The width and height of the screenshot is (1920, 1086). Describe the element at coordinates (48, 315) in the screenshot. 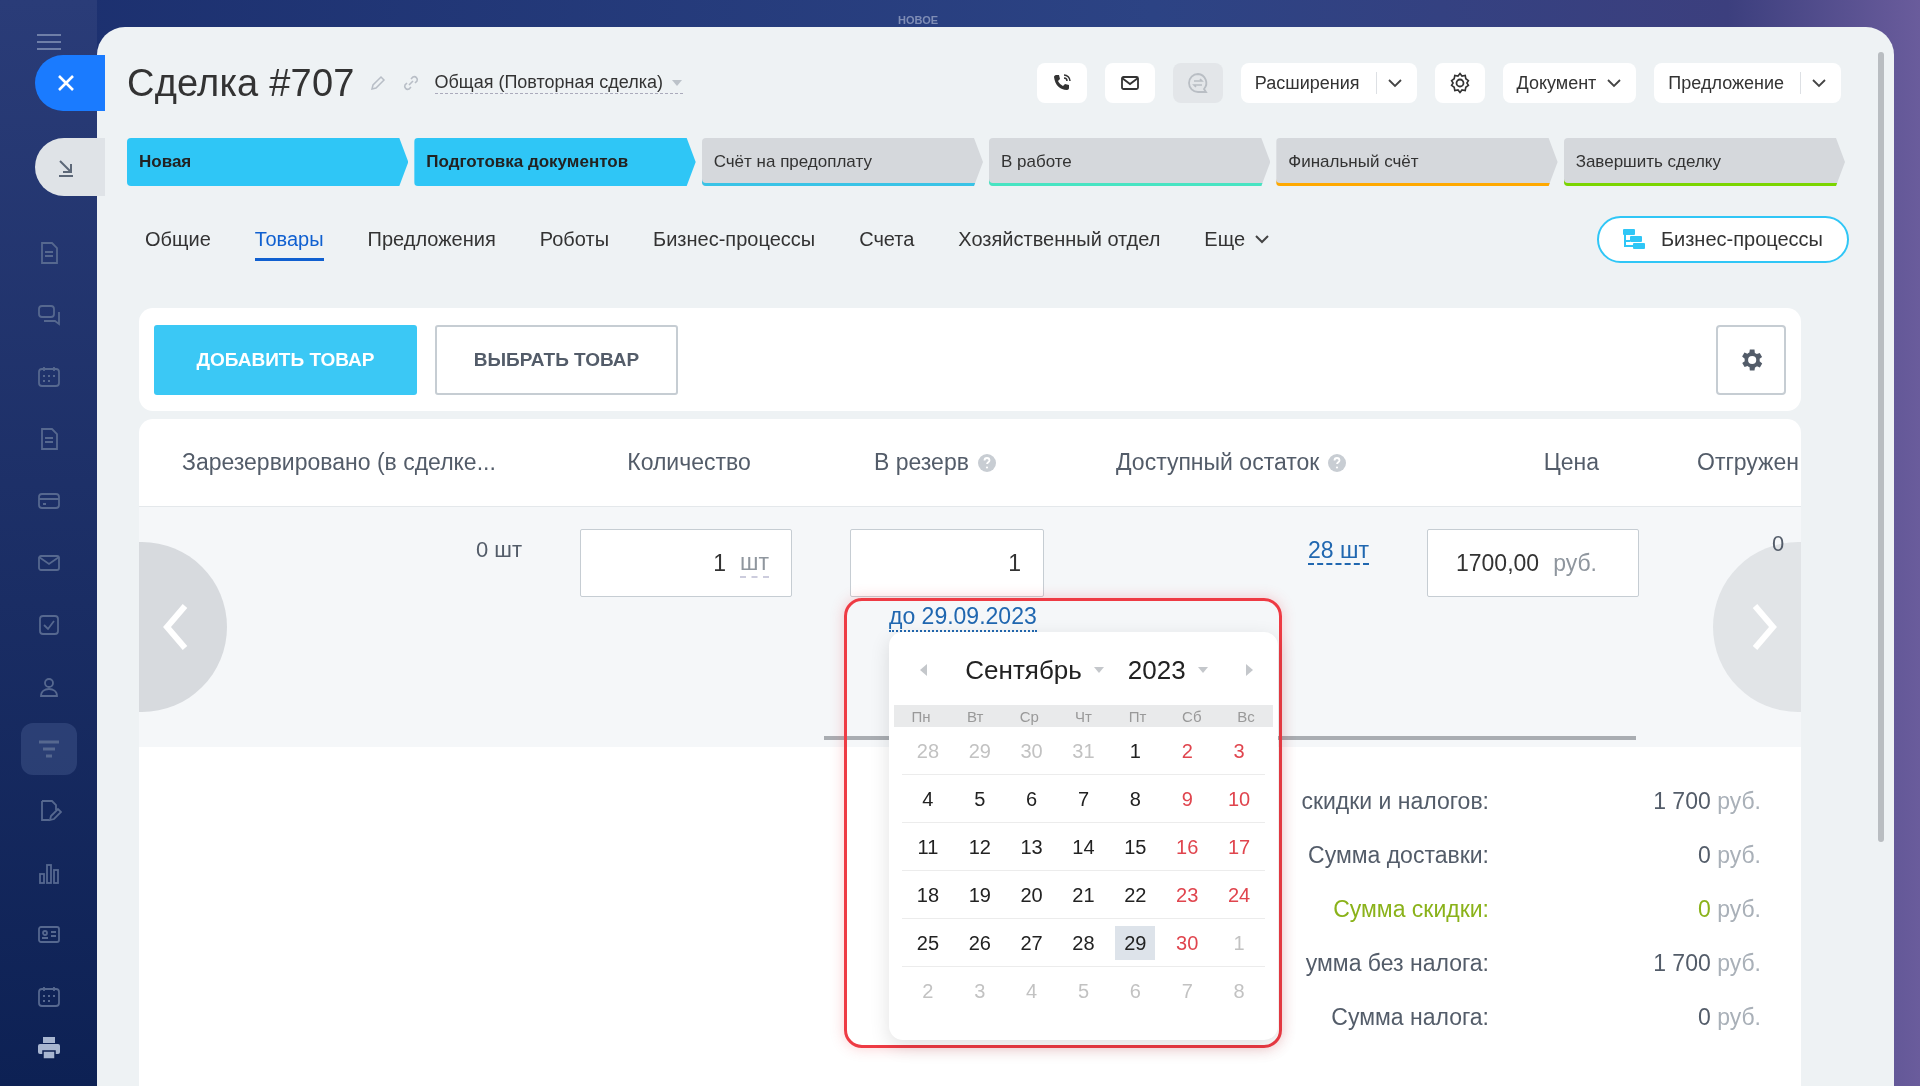

I see `chat-icon` at that location.